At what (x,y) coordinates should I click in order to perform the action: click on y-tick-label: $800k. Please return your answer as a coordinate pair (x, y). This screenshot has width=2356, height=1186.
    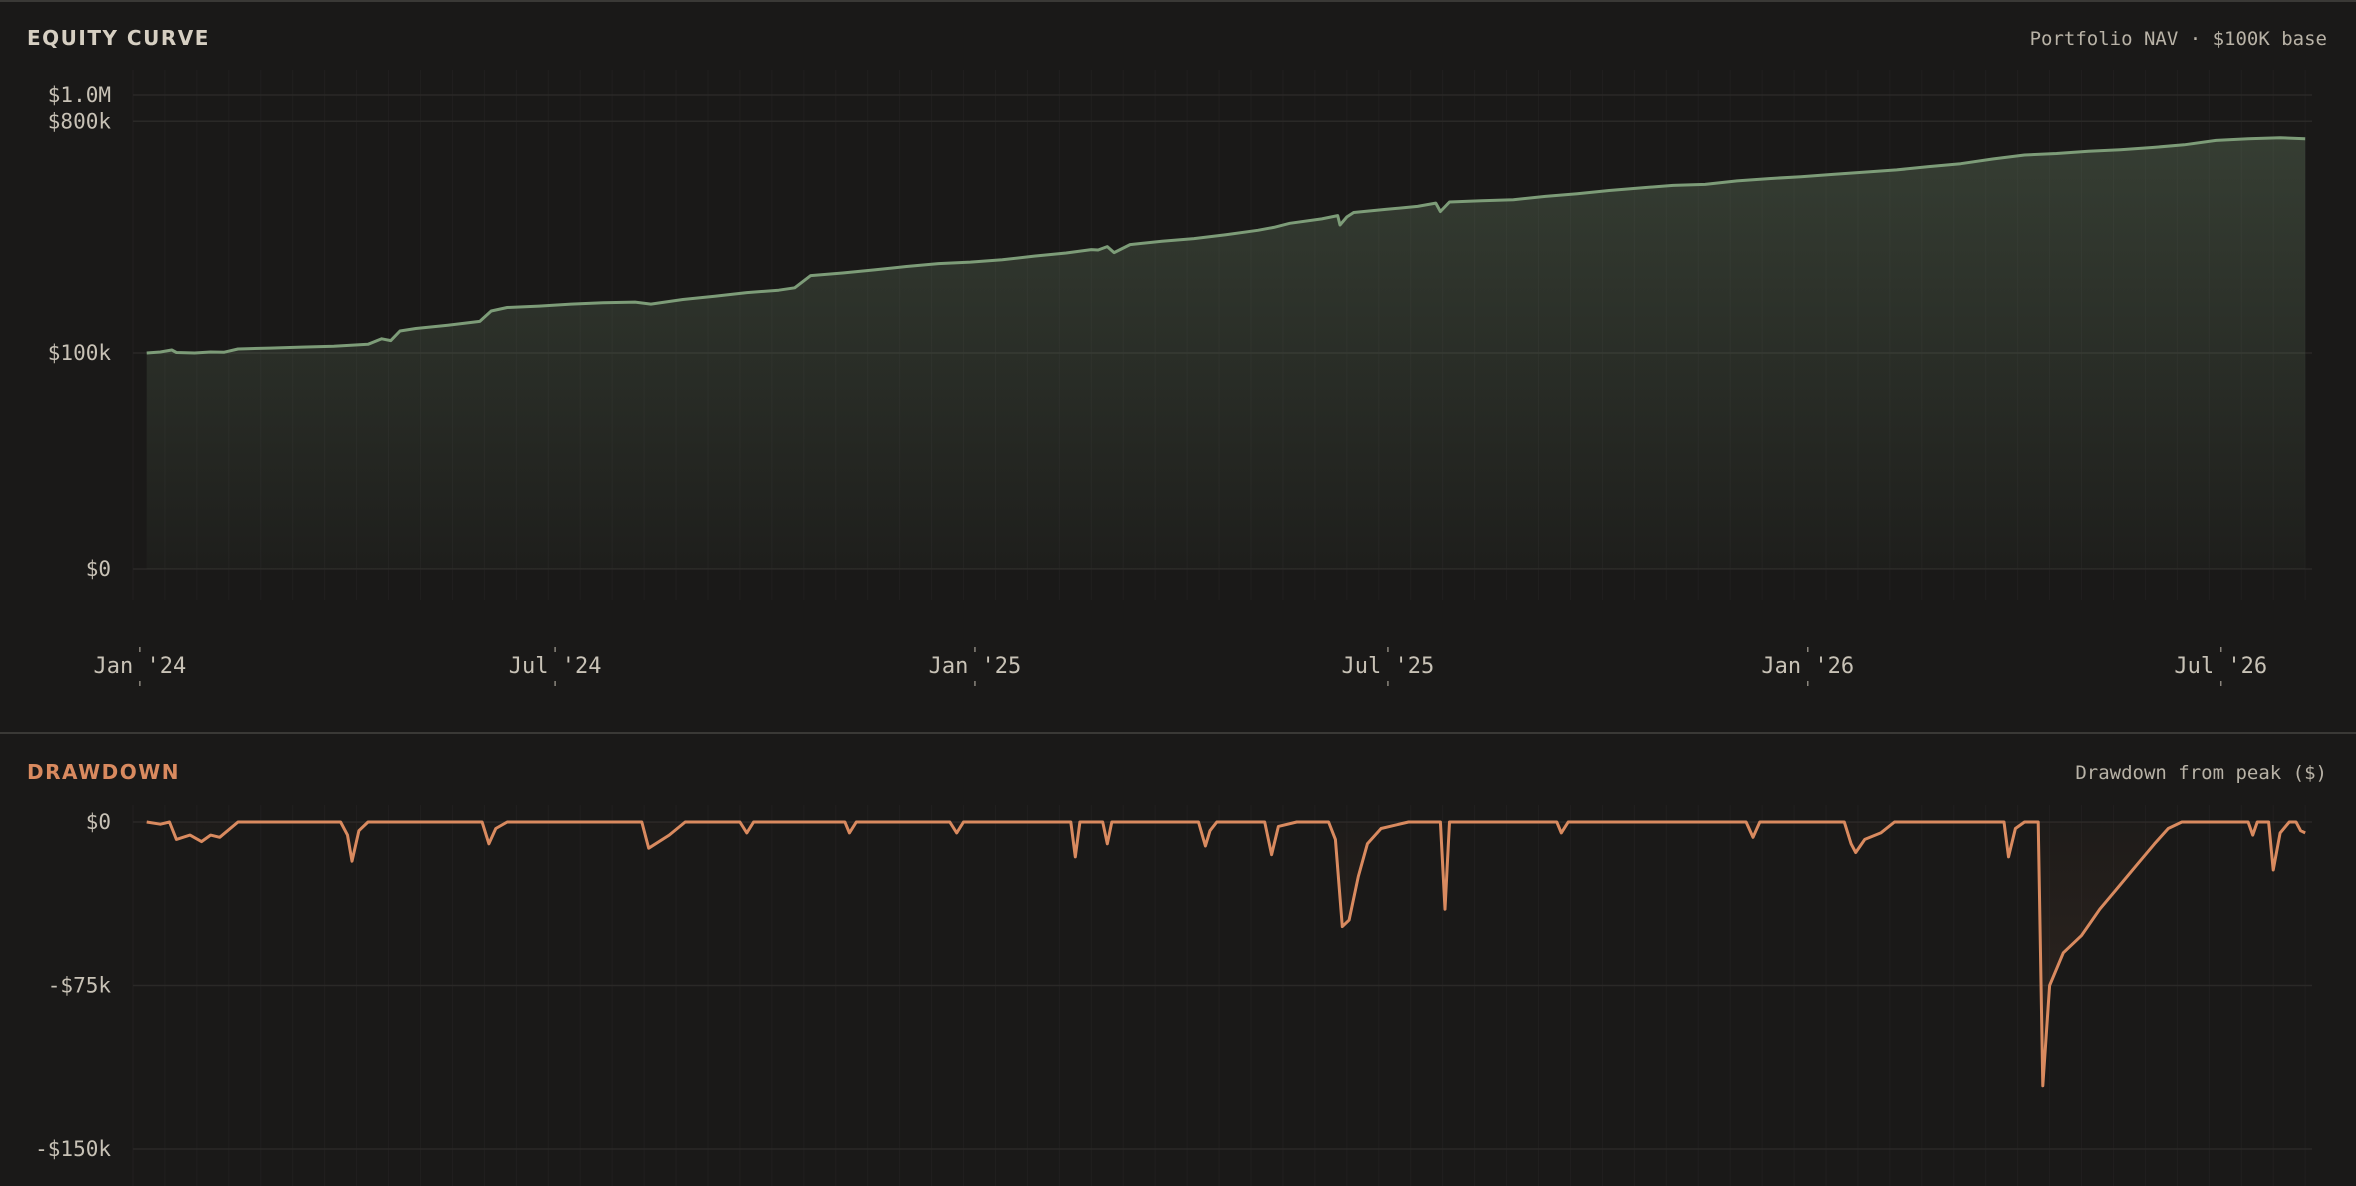
    Looking at the image, I should click on (80, 121).